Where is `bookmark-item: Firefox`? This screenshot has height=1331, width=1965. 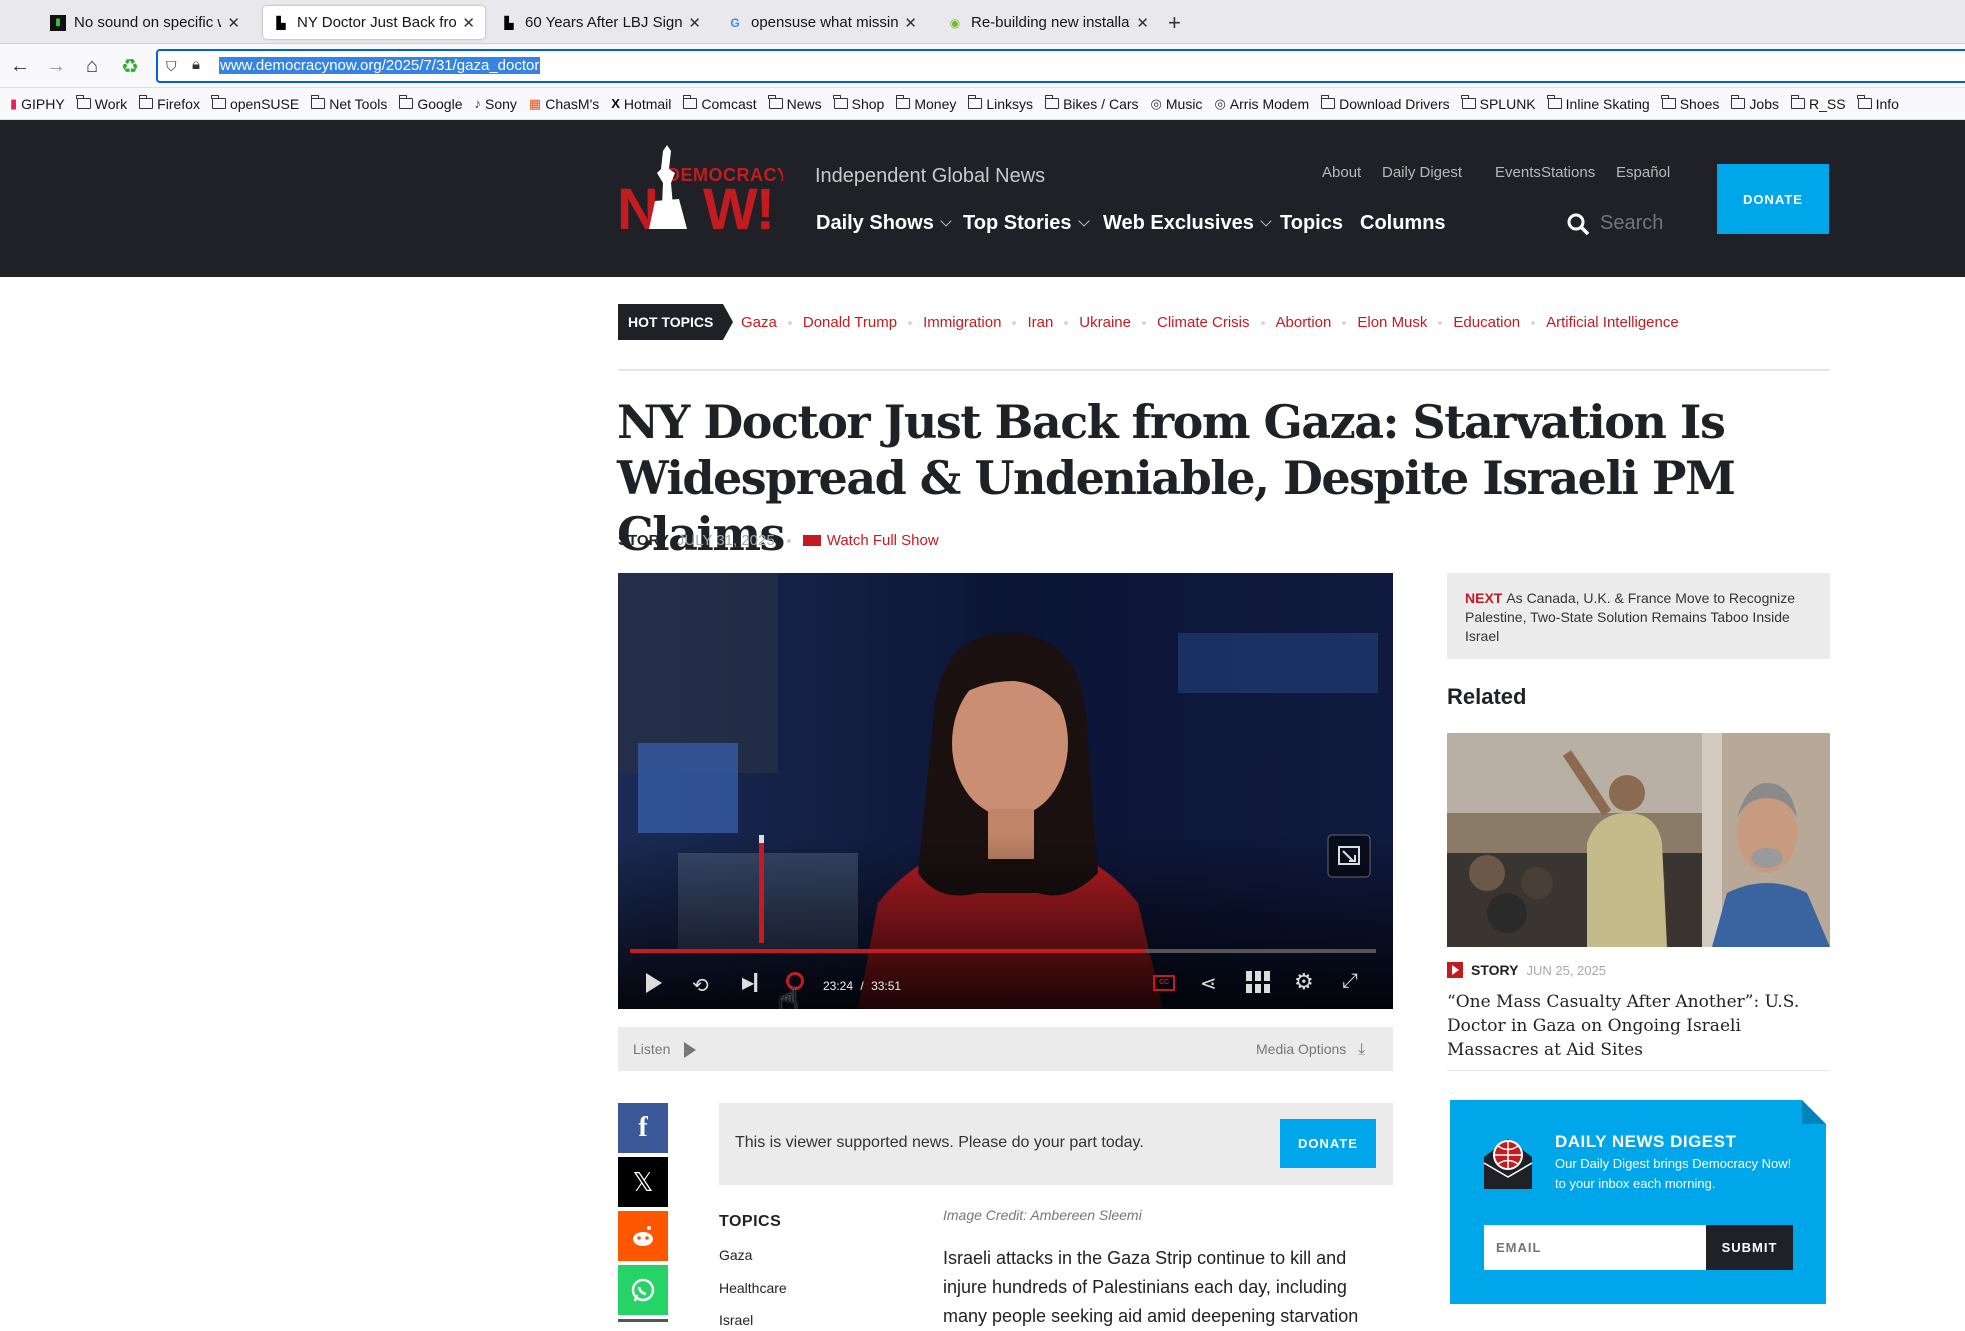
bookmark-item: Firefox is located at coordinates (169, 103).